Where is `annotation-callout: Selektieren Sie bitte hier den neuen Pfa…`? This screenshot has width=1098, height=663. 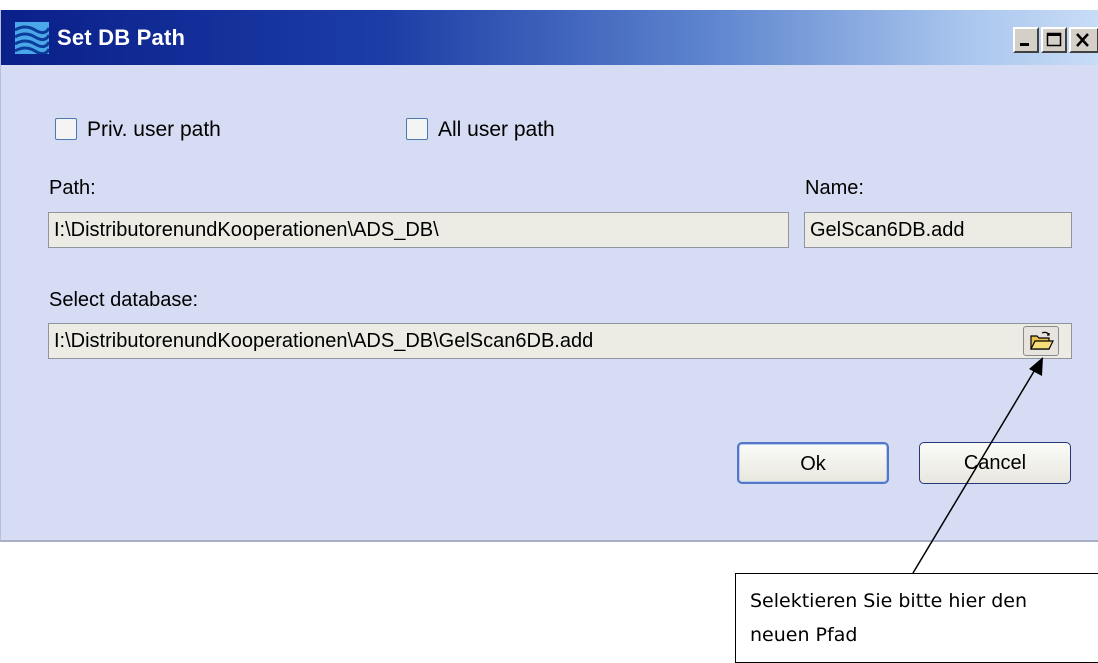 annotation-callout: Selektieren Sie bitte hier den neuen Pfa… is located at coordinates (916, 618).